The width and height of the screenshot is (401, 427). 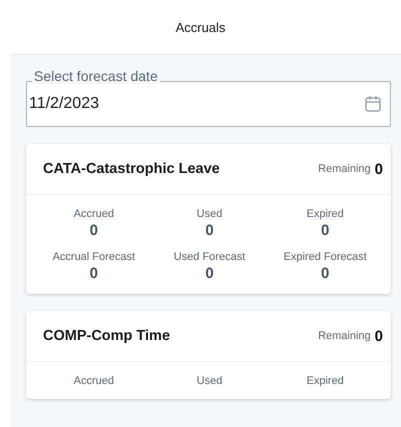 What do you see at coordinates (201, 27) in the screenshot?
I see `page-title: Accruals` at bounding box center [201, 27].